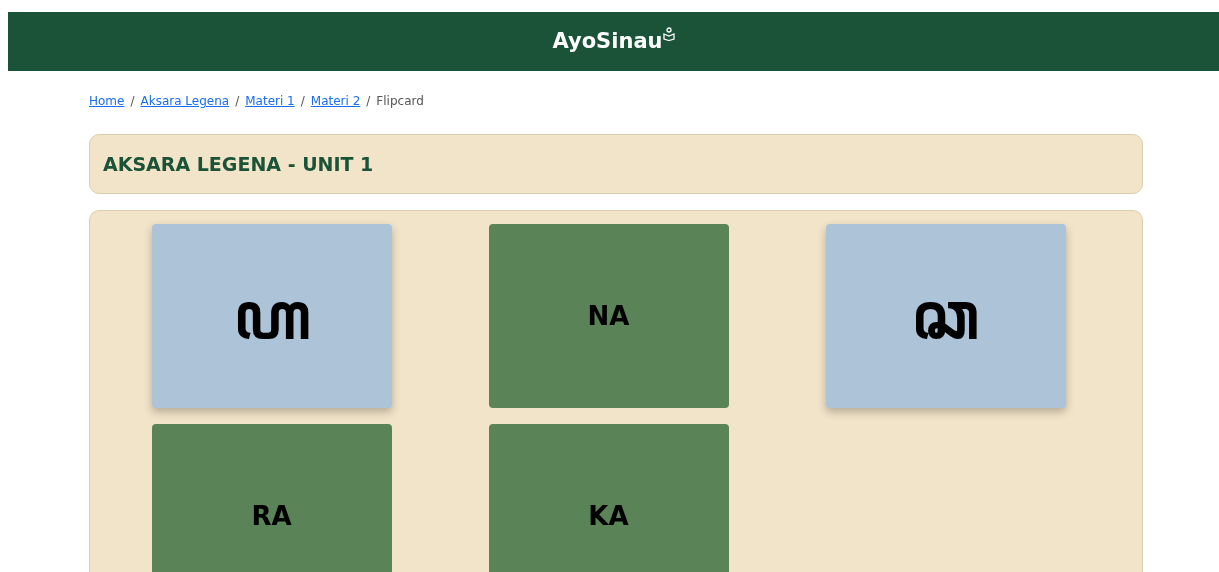 The image size is (1219, 572). I want to click on breadcrumb-link: Aksara Legena, so click(185, 101).